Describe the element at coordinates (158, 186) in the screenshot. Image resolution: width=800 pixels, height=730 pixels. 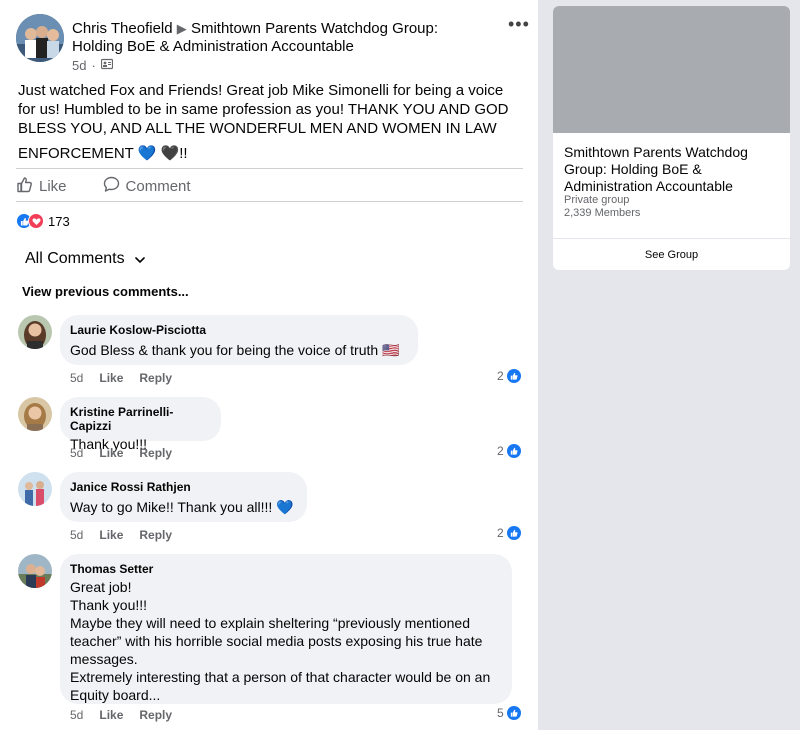
I see `comment-label: Comment` at that location.